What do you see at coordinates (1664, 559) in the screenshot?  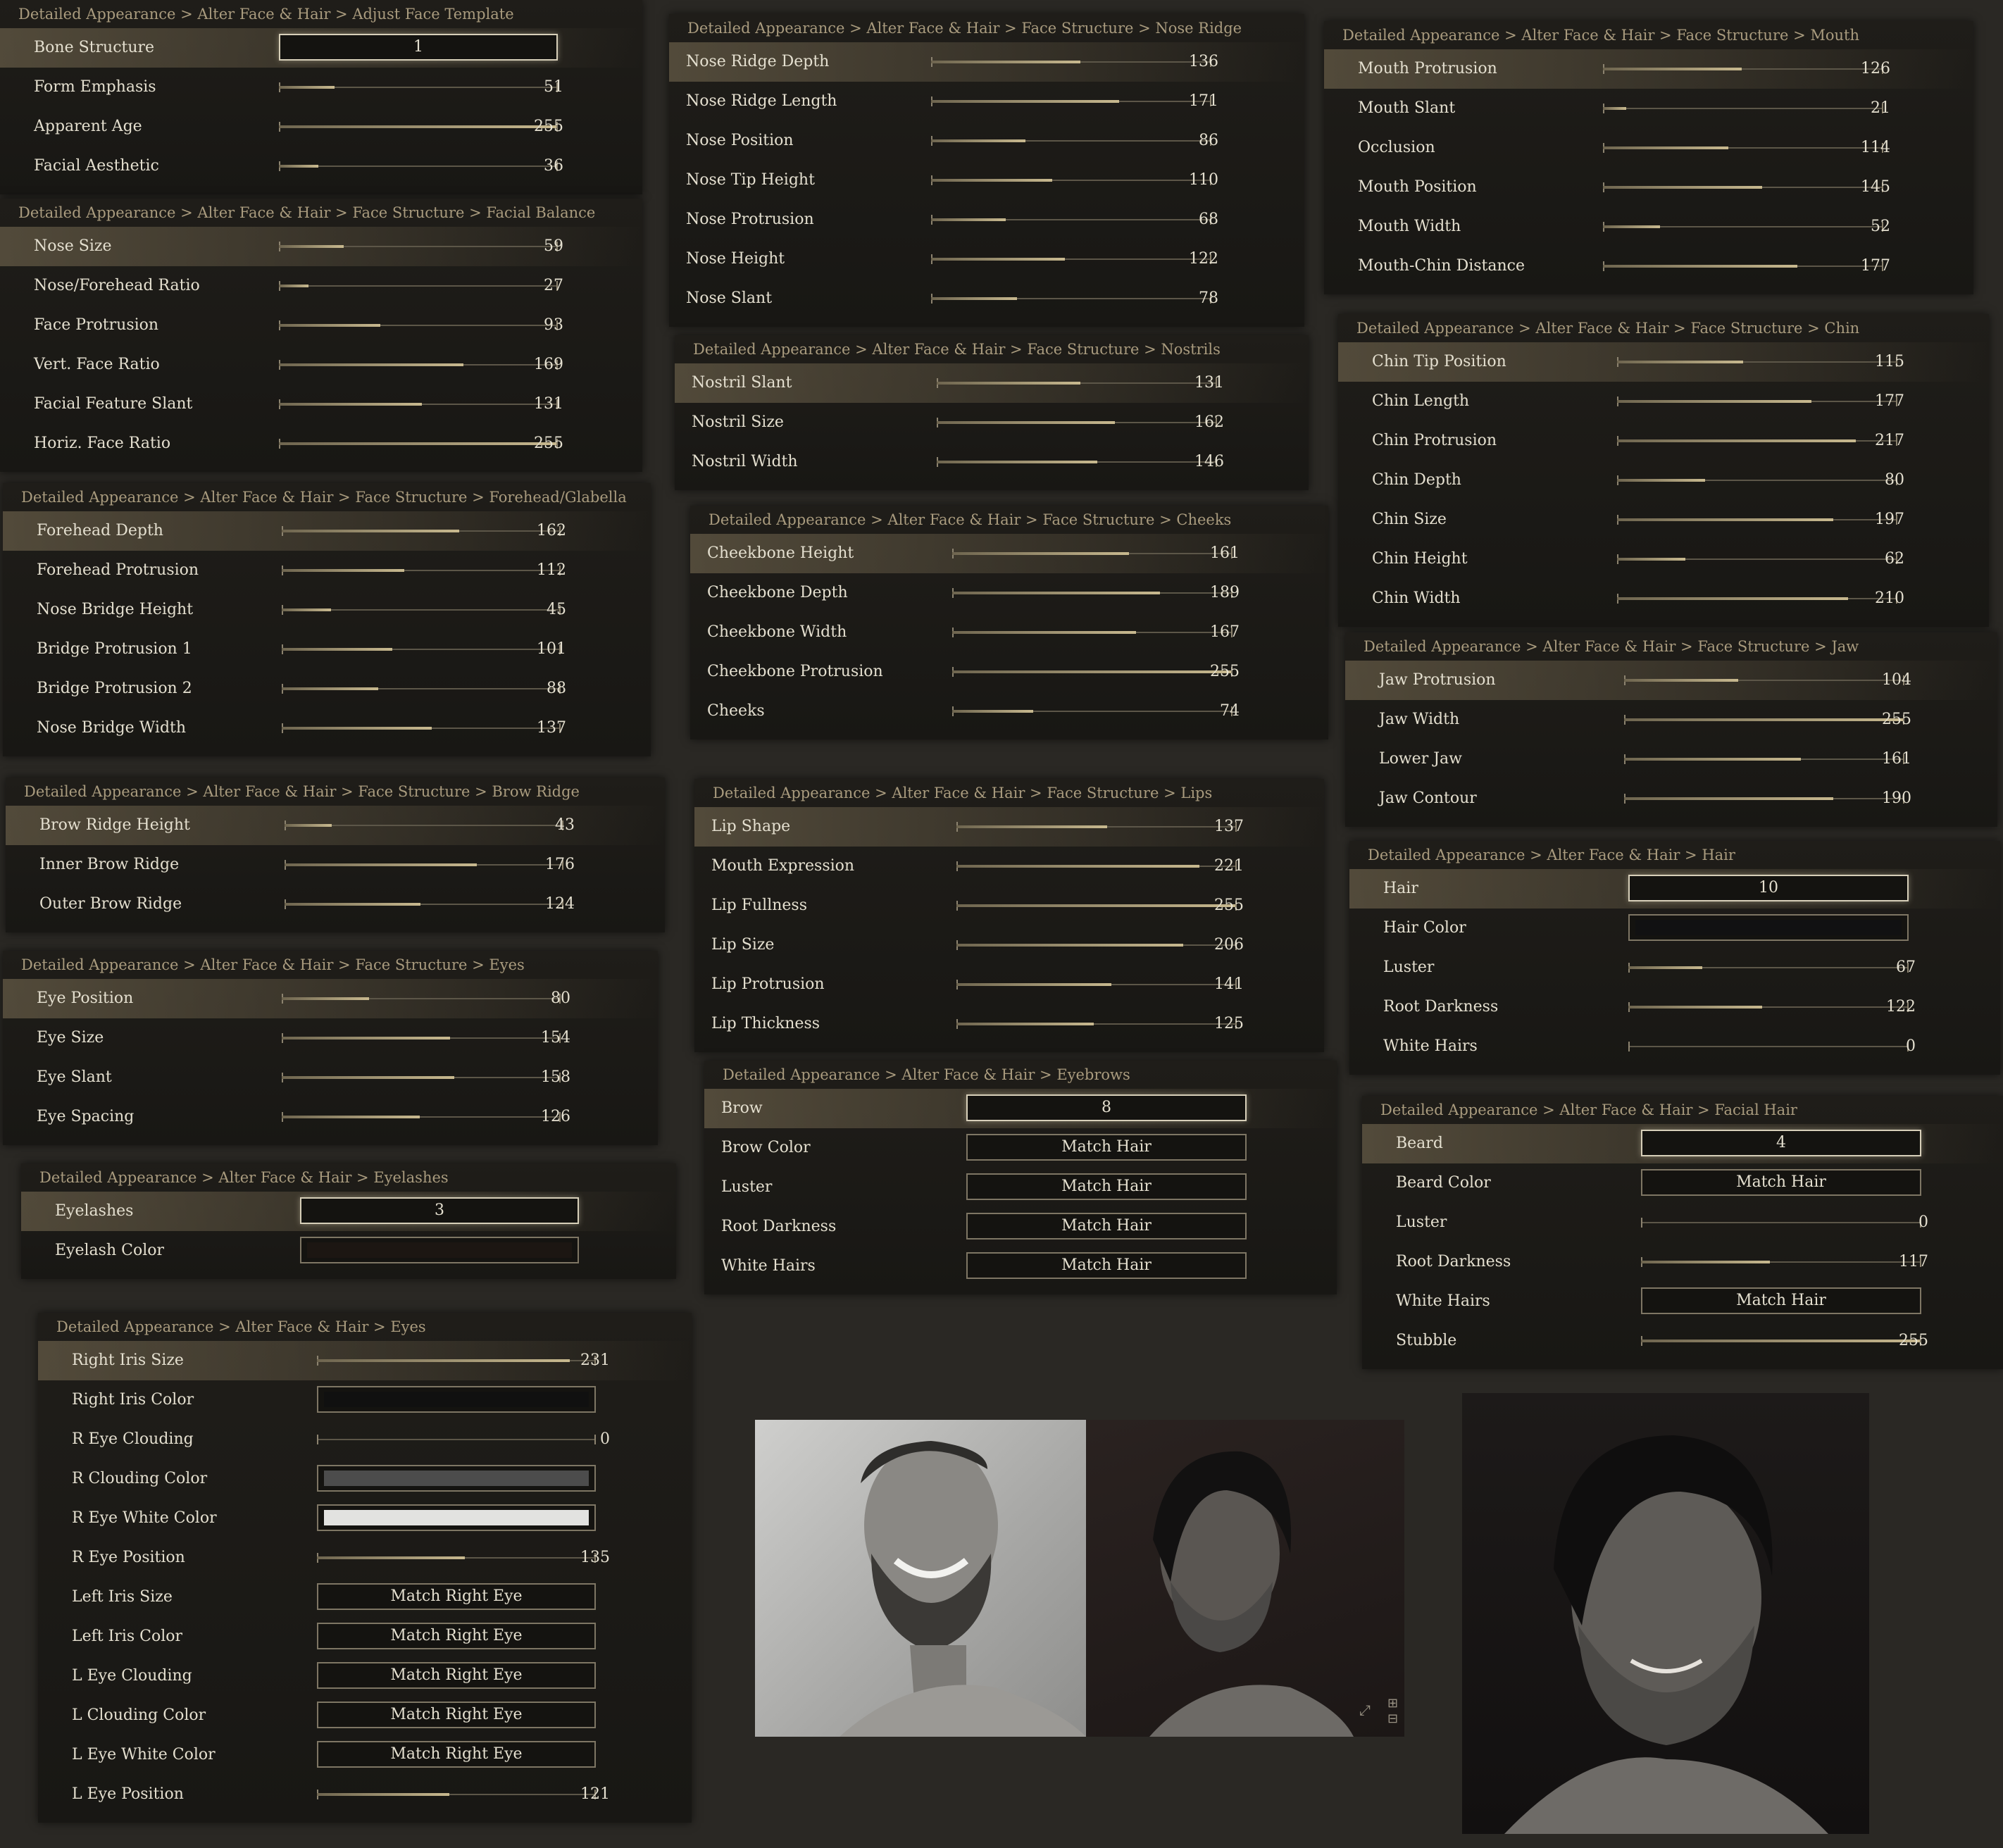 I see `setting-row-chin-height: Chin Height 62` at bounding box center [1664, 559].